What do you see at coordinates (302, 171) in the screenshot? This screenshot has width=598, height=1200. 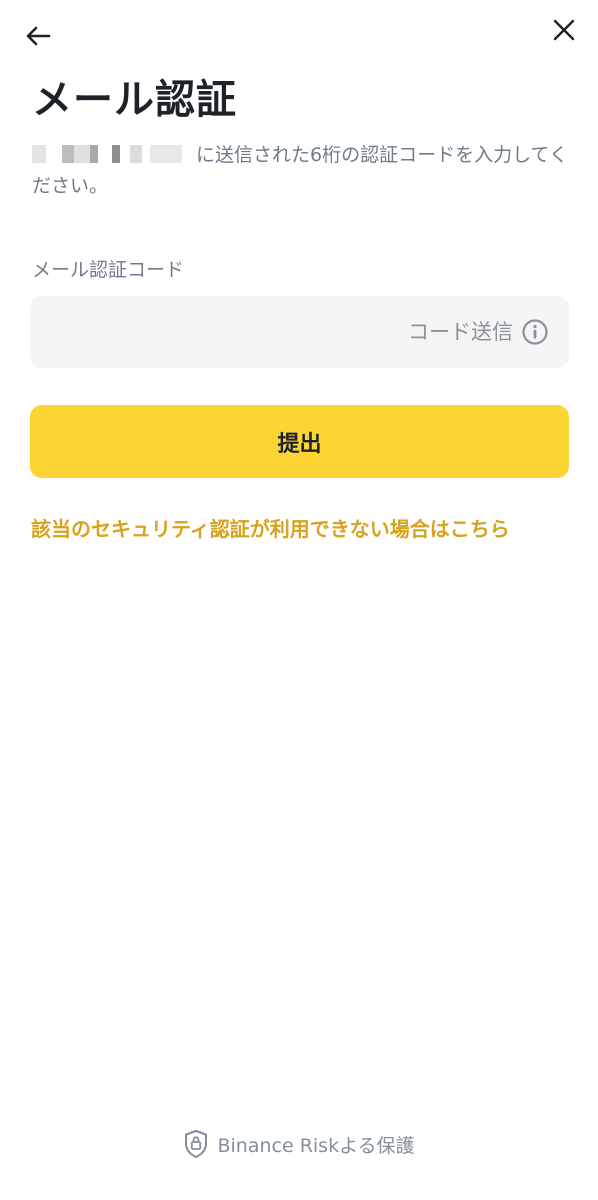 I see `verification-description: に送信された6桁の認証コードを入力してください。` at bounding box center [302, 171].